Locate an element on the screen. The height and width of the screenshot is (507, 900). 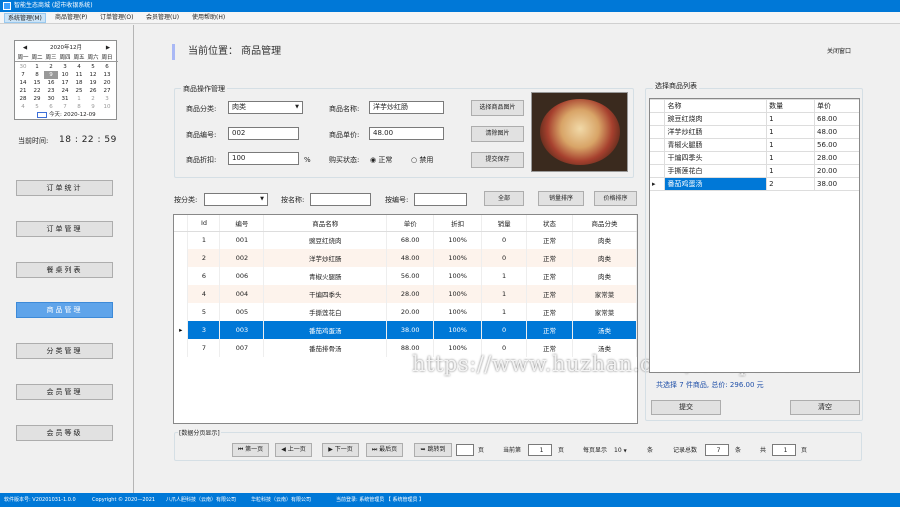
calendar-day: 14 is located at coordinates (23, 83).